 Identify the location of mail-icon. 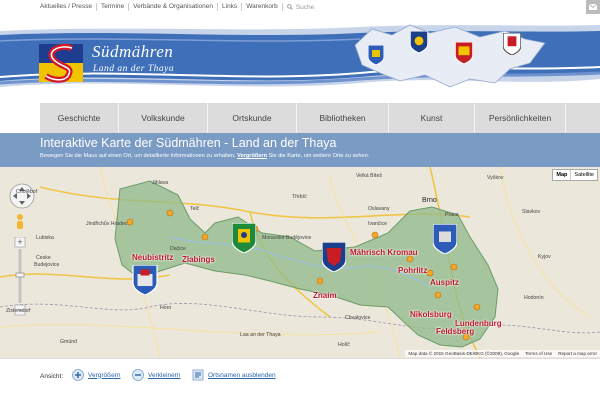
(593, 7).